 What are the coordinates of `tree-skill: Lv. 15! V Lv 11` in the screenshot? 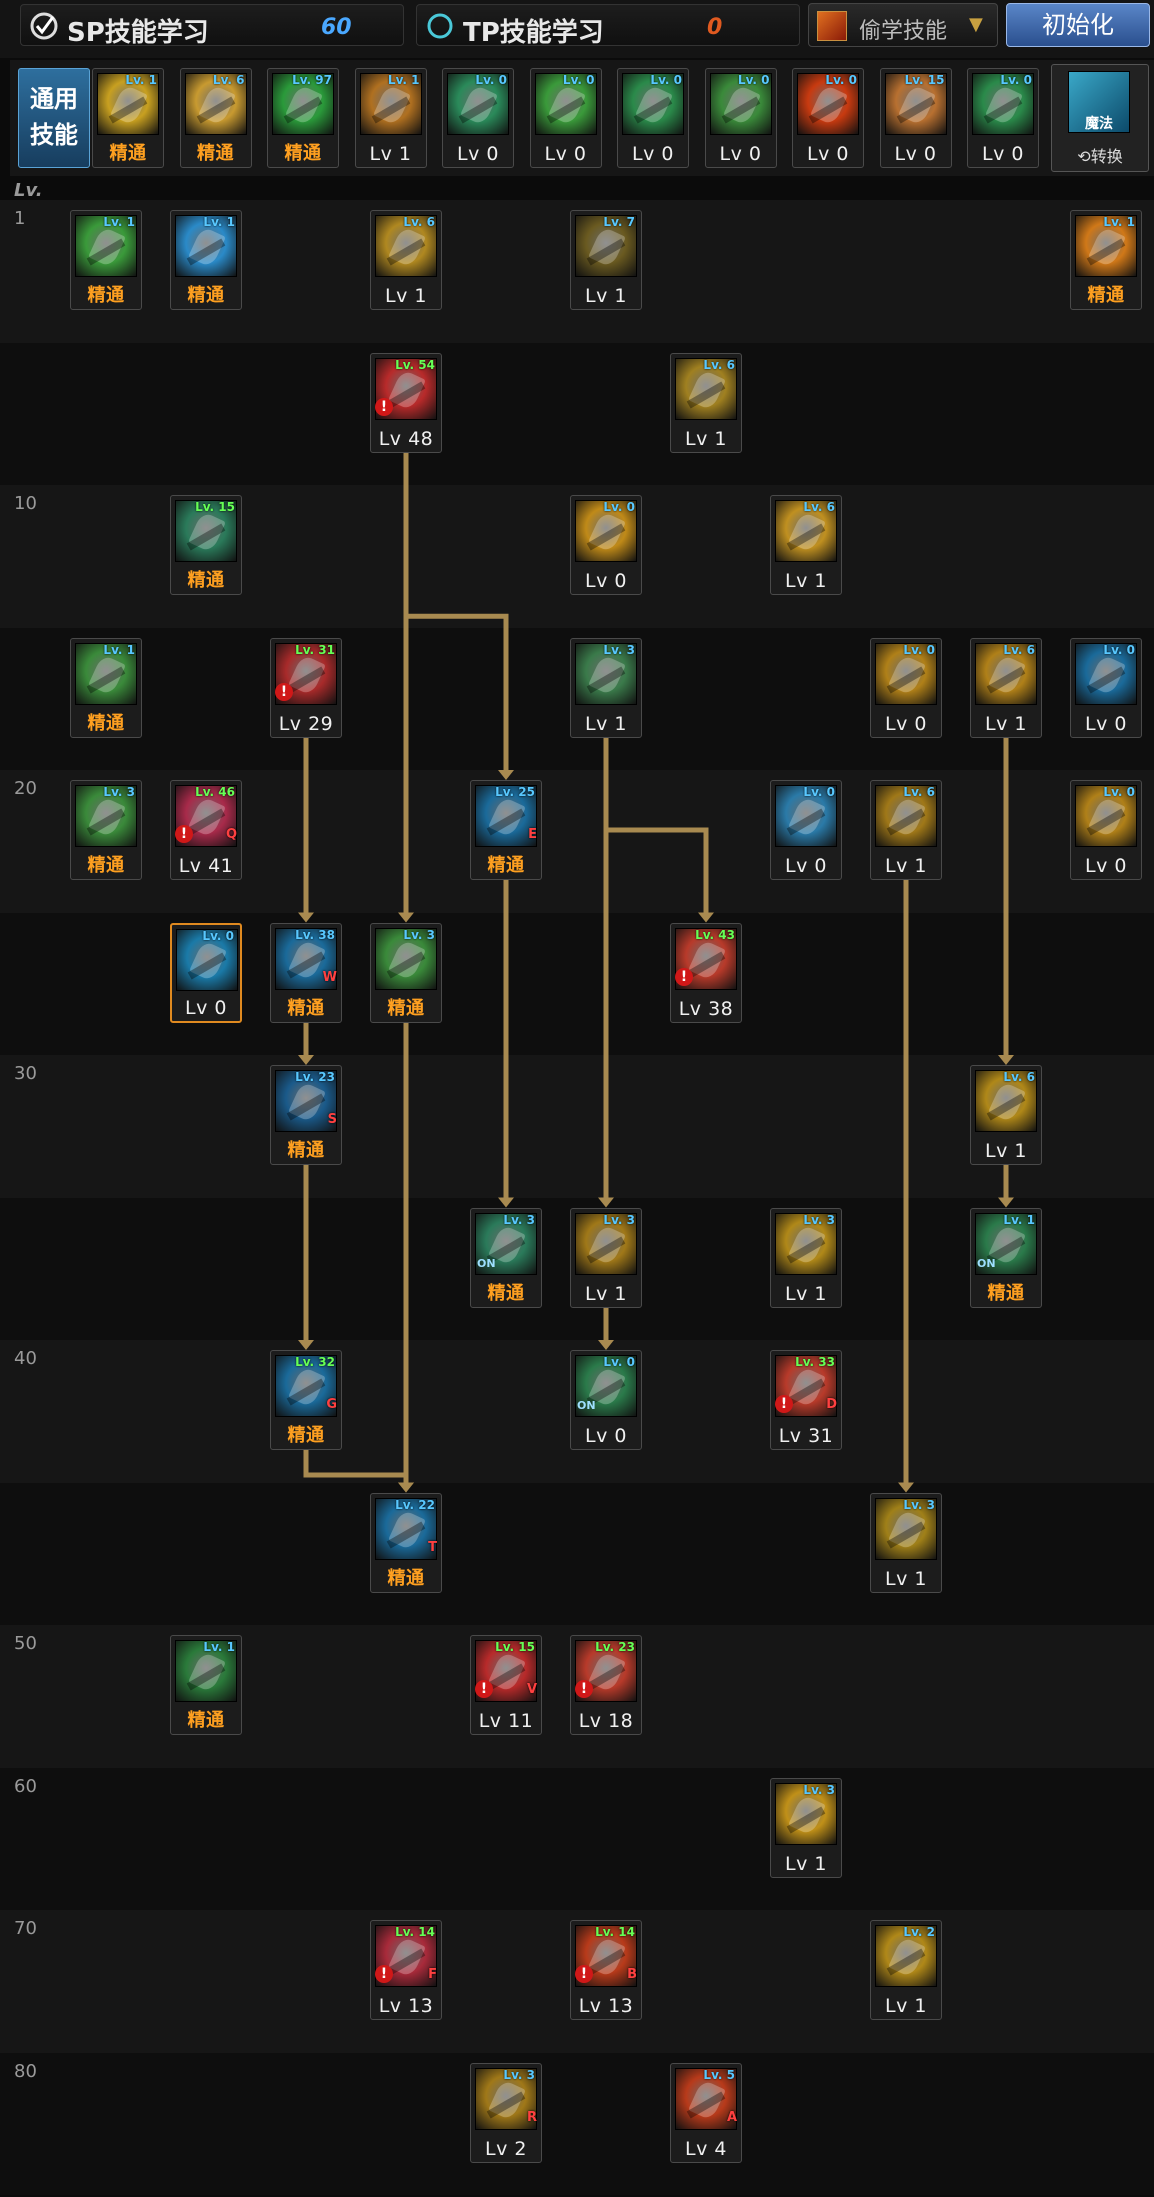 It's located at (506, 1685).